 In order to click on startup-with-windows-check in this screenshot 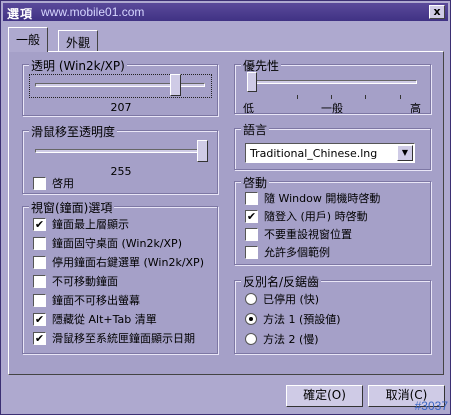, I will do `click(251, 198)`.